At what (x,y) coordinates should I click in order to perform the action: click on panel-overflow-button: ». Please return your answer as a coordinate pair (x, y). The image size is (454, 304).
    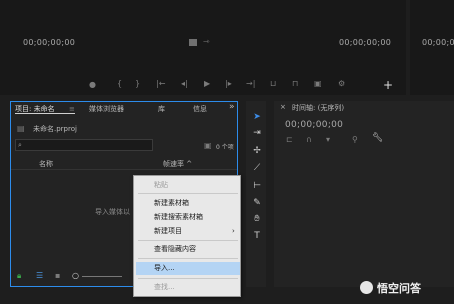
    Looking at the image, I should click on (232, 107).